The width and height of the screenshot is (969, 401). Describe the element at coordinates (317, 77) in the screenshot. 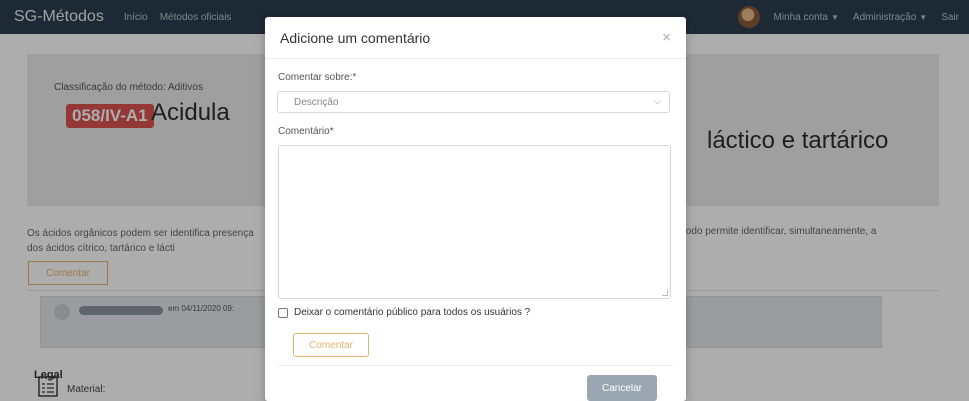

I see `subject-label: Comentar sobre:*` at that location.